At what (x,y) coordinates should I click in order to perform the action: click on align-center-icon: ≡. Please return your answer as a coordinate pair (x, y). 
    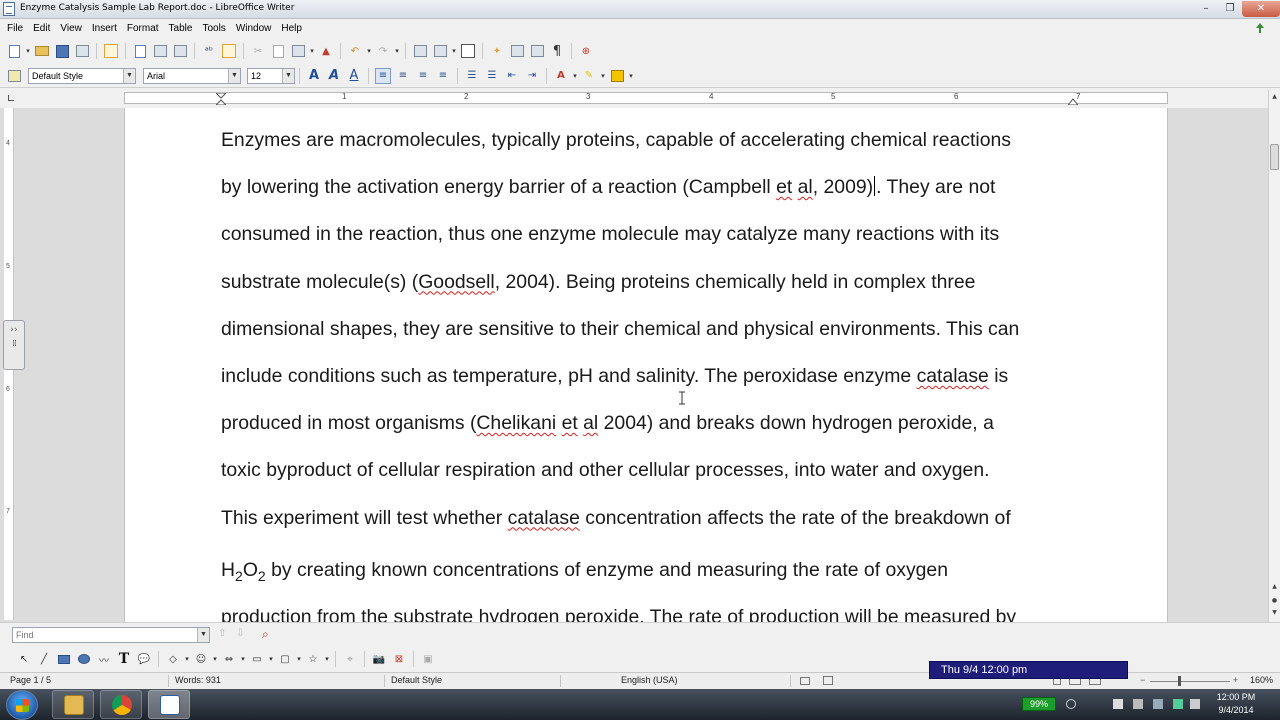
    Looking at the image, I should click on (403, 76).